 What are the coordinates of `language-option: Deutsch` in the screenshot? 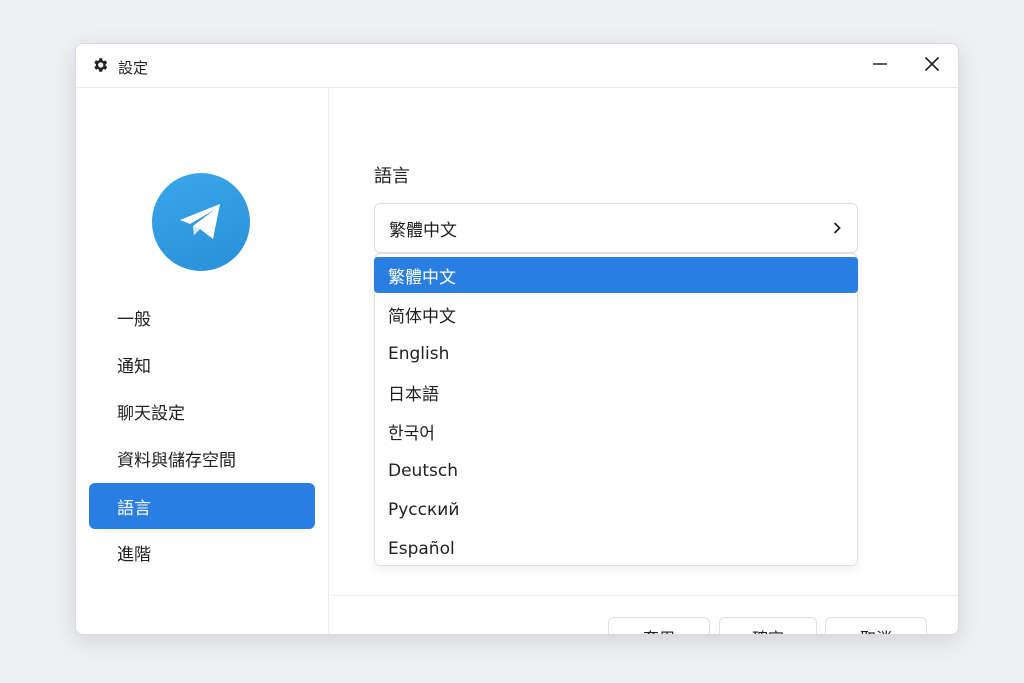 It's located at (616, 470).